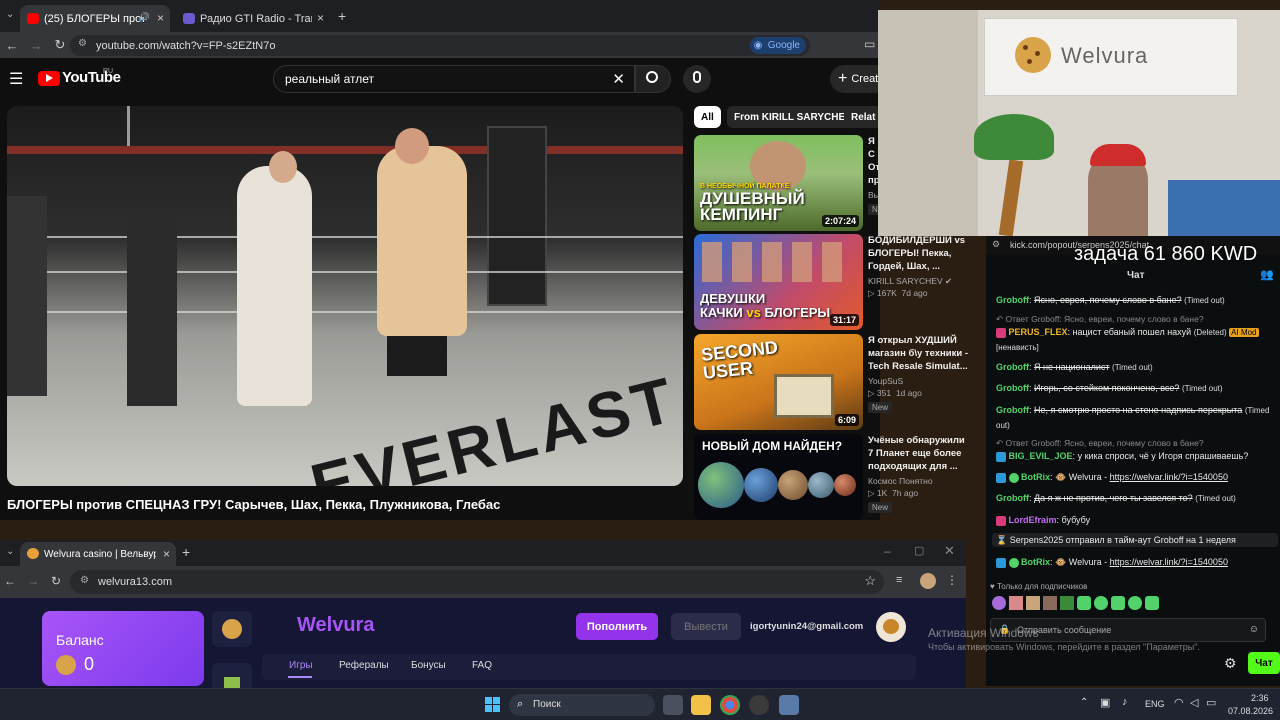 This screenshot has height=720, width=1280. What do you see at coordinates (454, 79) in the screenshot?
I see `search-input: реальный атлет ✕` at bounding box center [454, 79].